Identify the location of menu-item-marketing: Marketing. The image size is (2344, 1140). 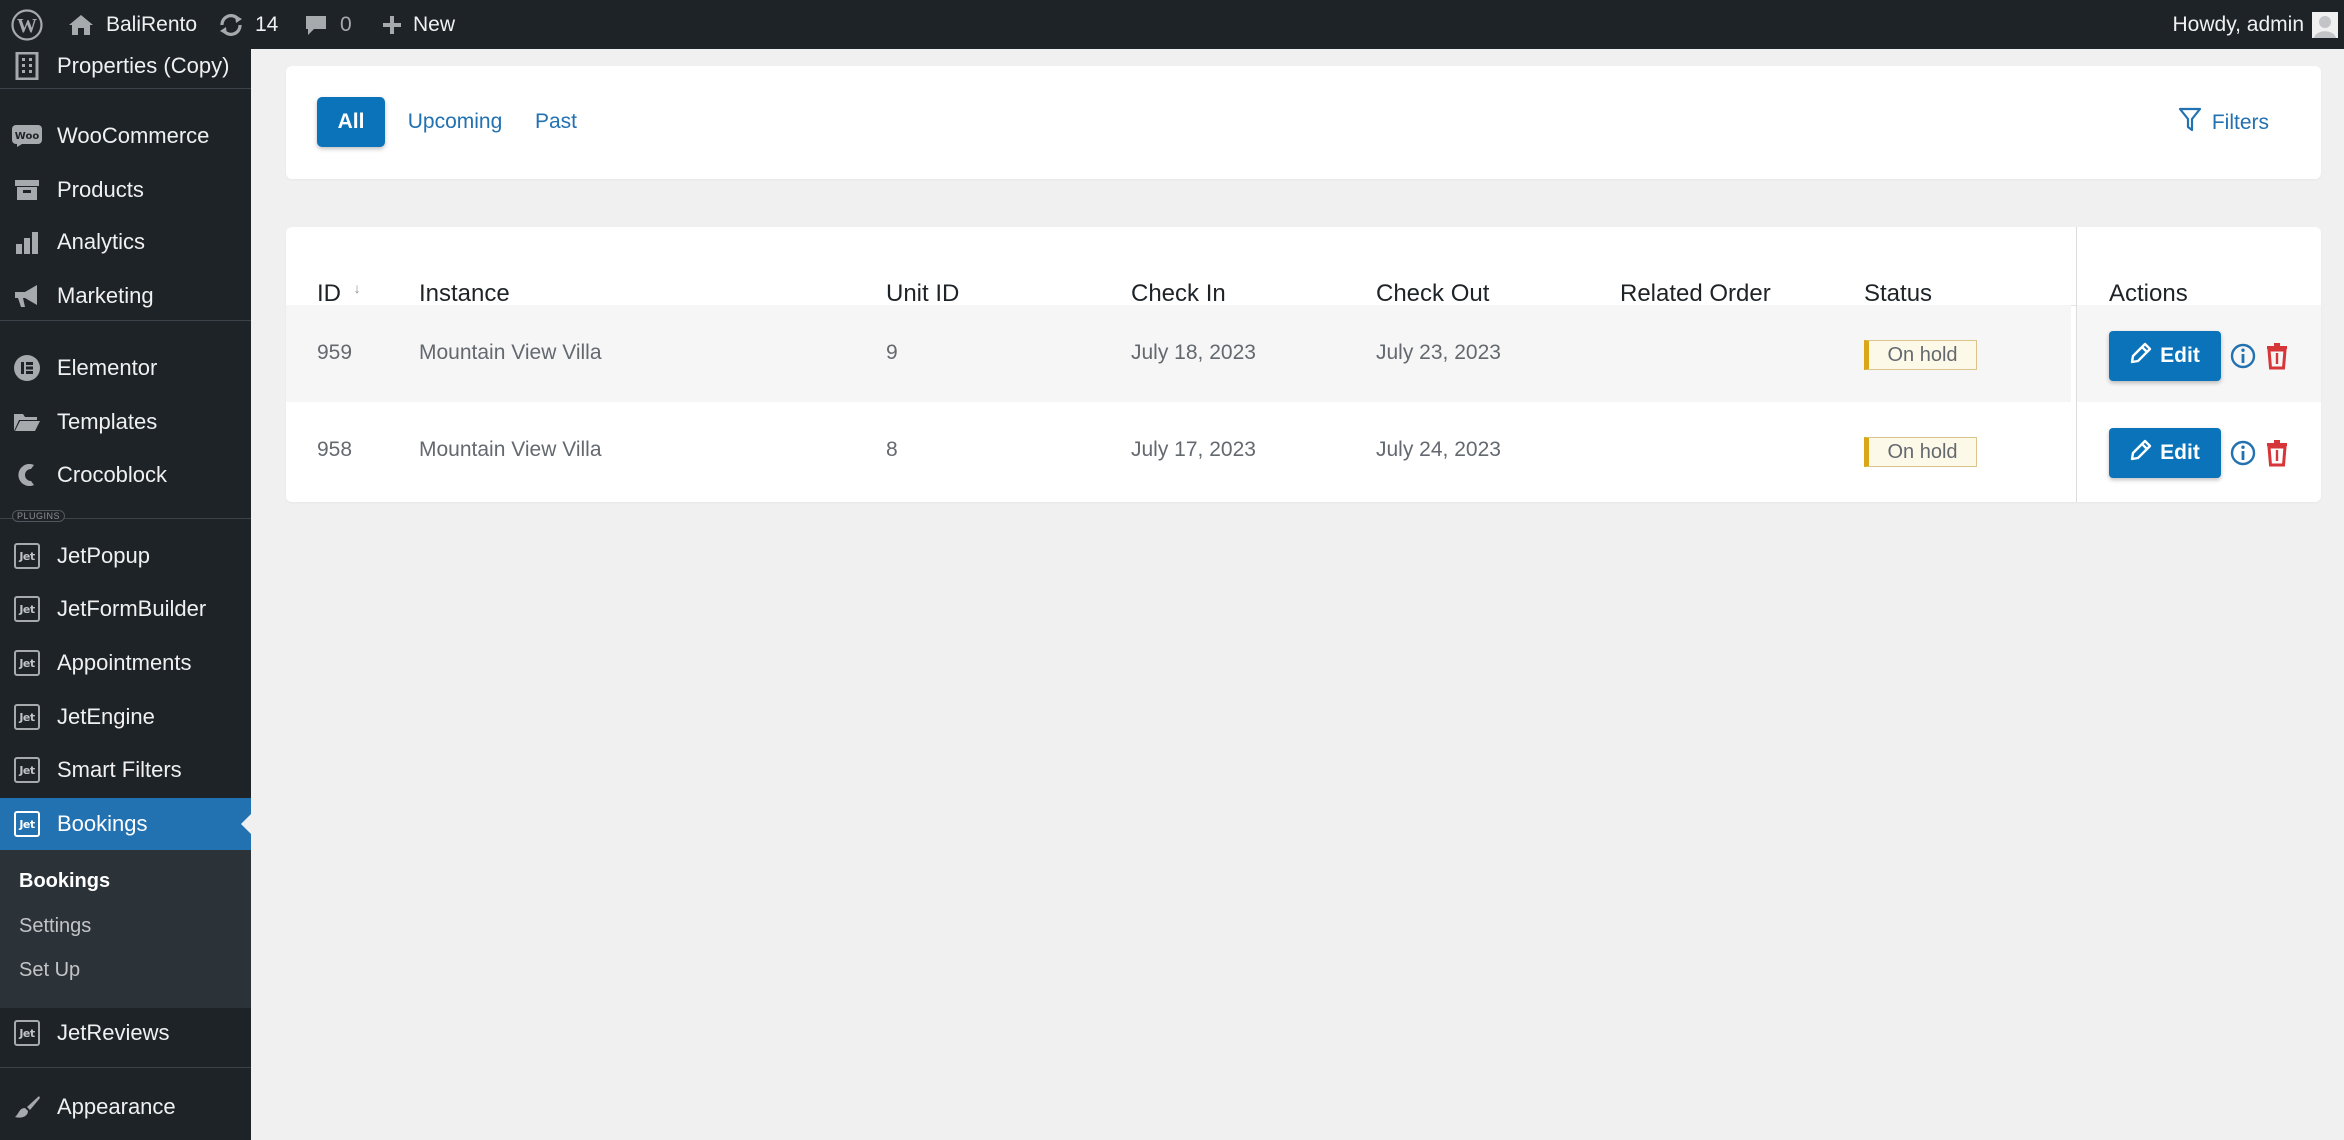
(125, 296).